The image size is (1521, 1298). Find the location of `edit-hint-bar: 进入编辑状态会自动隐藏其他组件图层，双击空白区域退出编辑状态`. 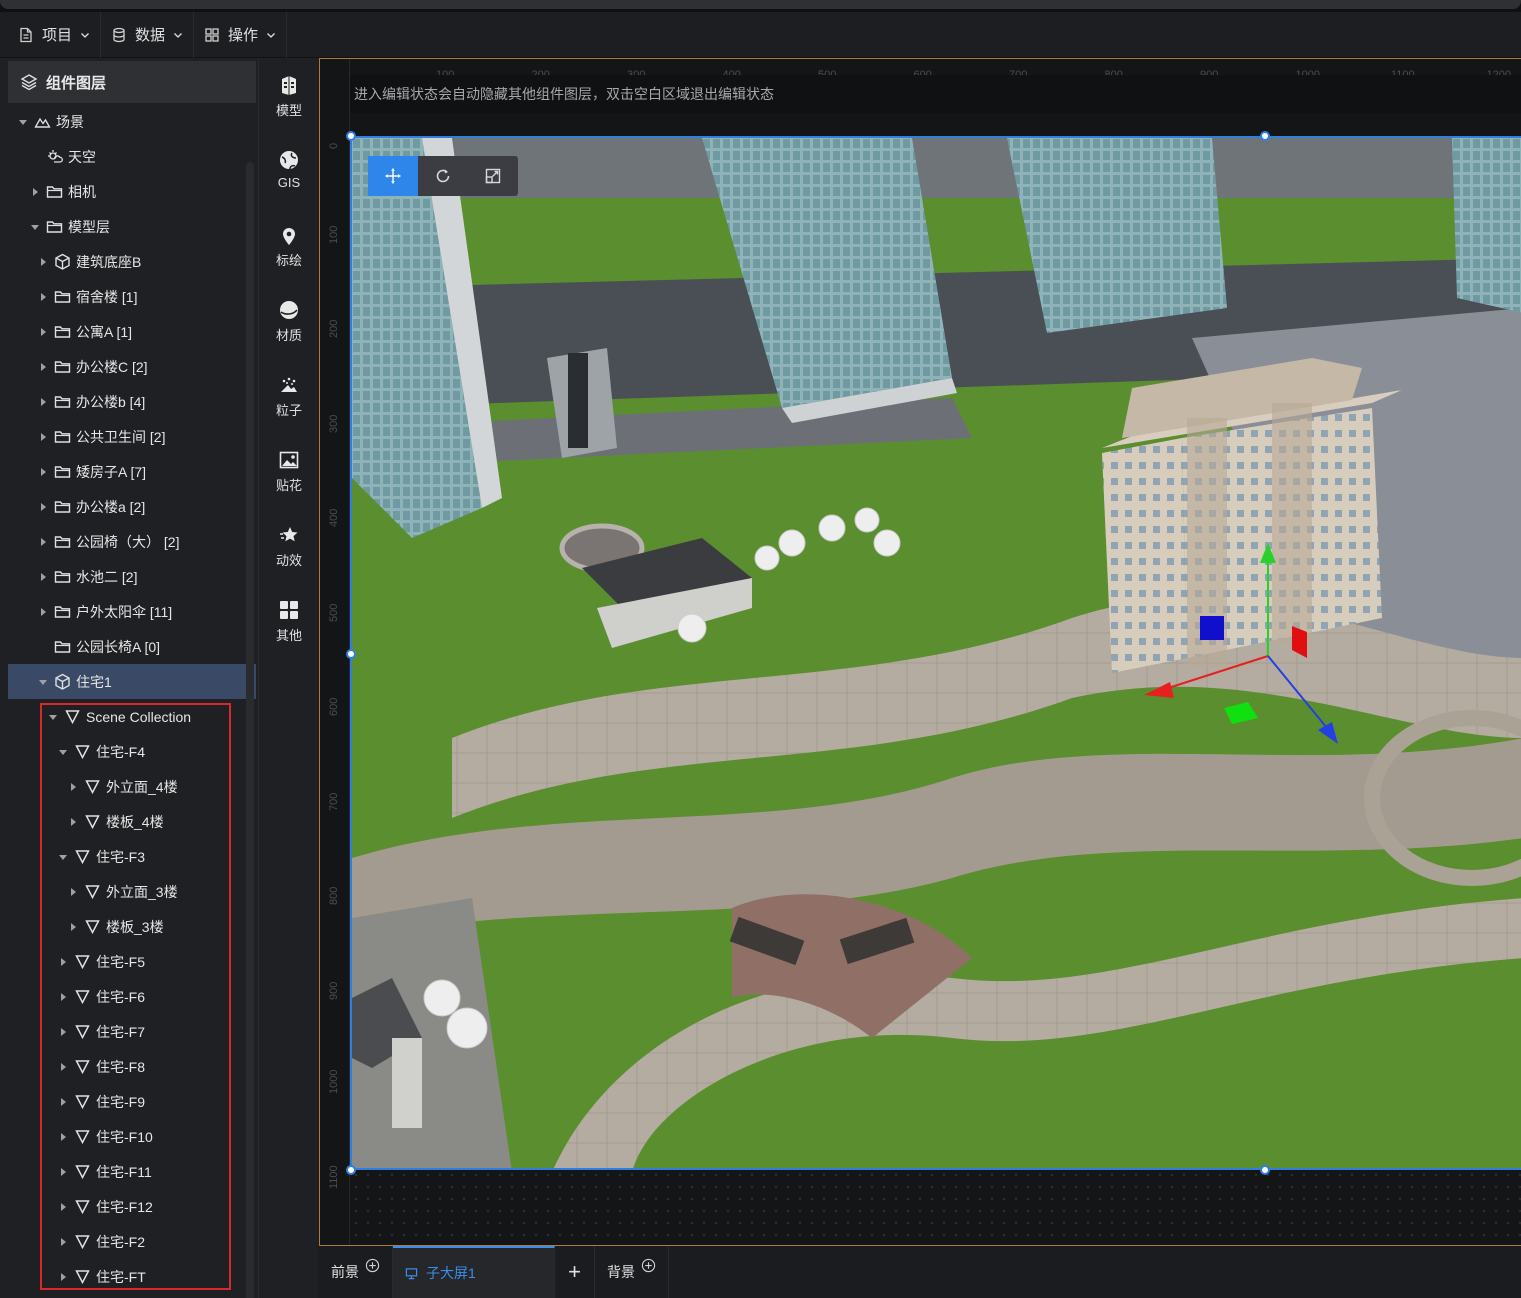

edit-hint-bar: 进入编辑状态会自动隐藏其他组件图层，双击空白区域退出编辑状态 is located at coordinates (935, 94).